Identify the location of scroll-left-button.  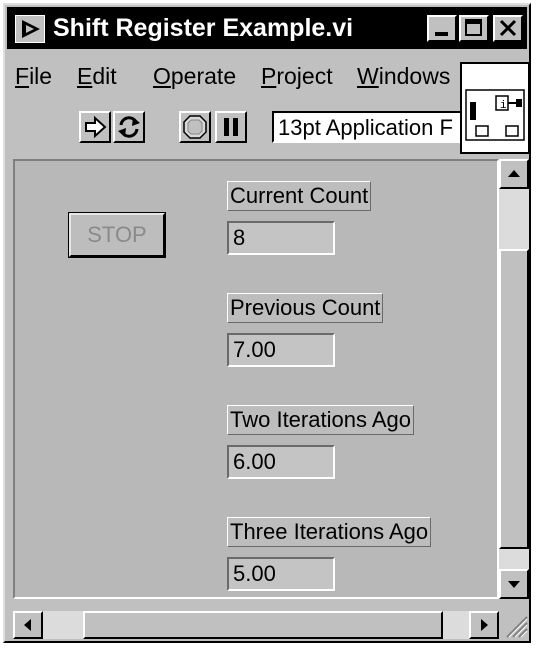
(28, 625).